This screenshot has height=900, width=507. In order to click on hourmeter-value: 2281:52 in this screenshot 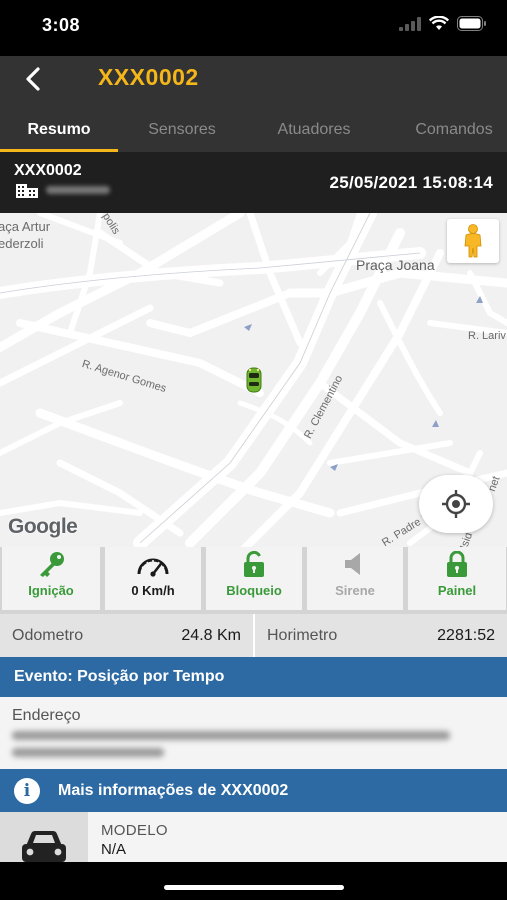, I will do `click(466, 635)`.